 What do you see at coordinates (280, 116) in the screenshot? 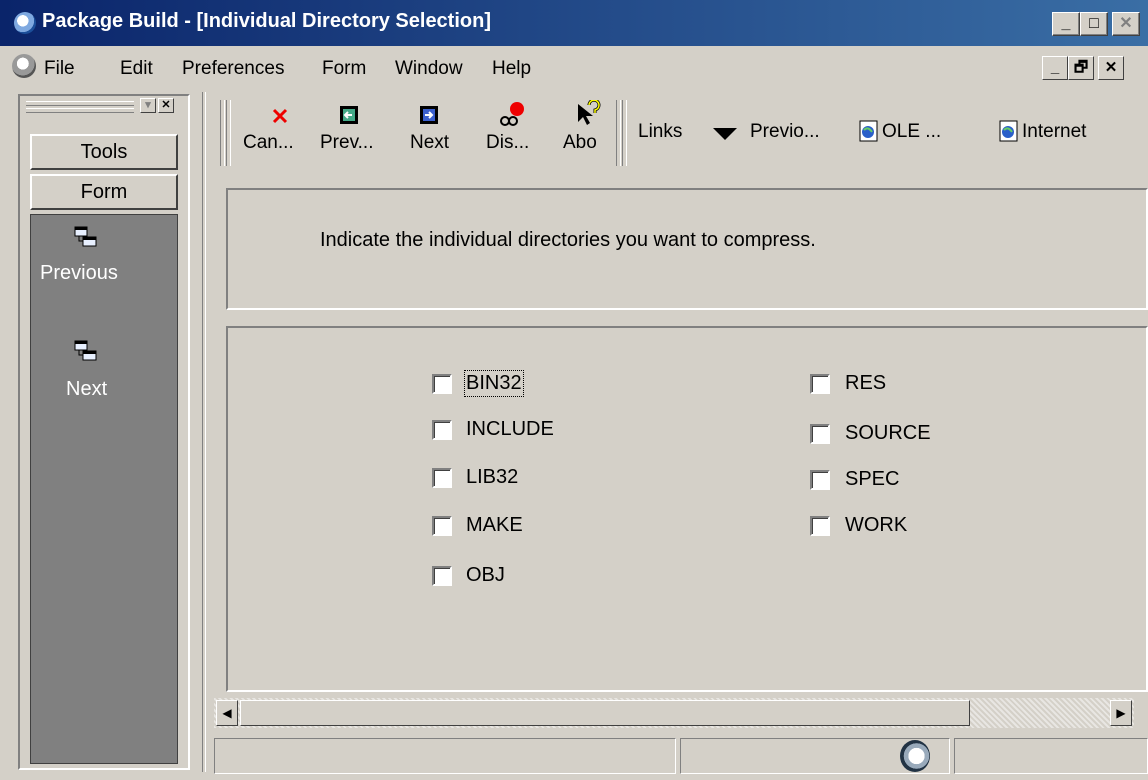
I see `cancel-x-icon` at bounding box center [280, 116].